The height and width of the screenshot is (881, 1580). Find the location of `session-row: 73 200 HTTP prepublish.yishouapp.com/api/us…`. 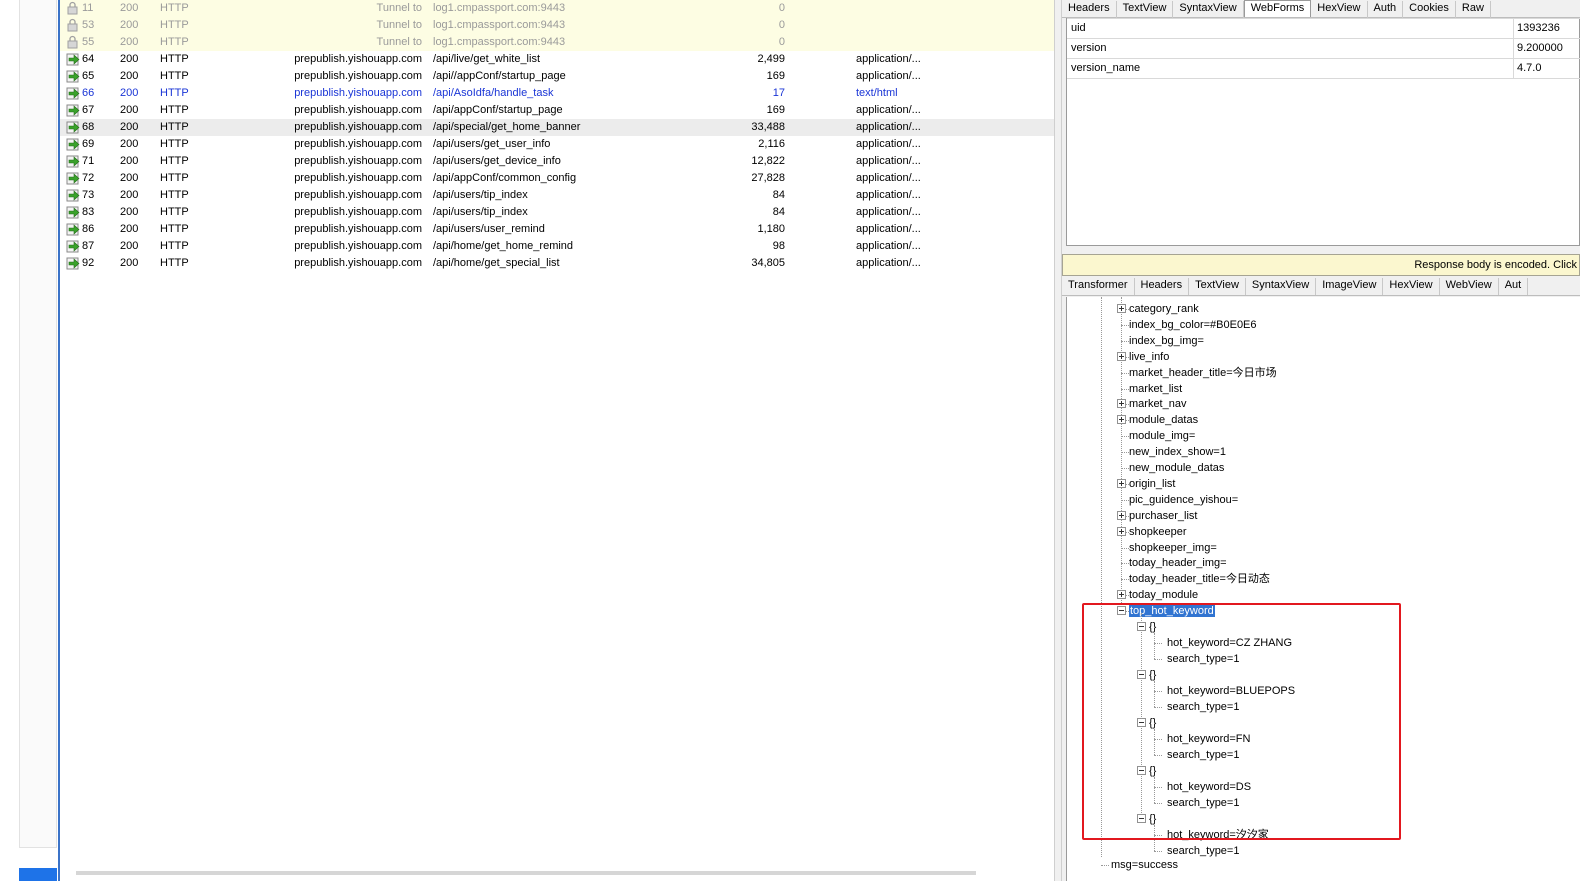

session-row: 73 200 HTTP prepublish.yishouapp.com/api/us… is located at coordinates (557, 195).